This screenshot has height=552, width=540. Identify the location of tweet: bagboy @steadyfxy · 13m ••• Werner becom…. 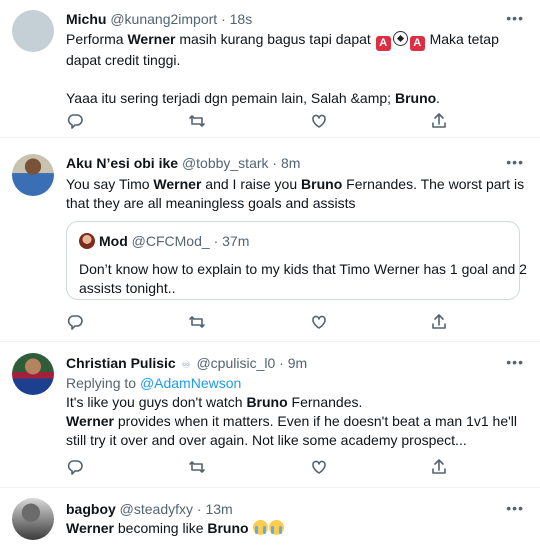
(270, 520).